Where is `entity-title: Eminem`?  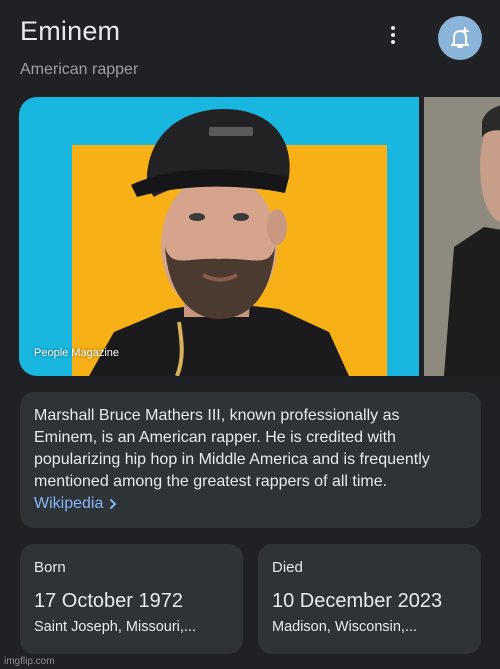 entity-title: Eminem is located at coordinates (70, 31).